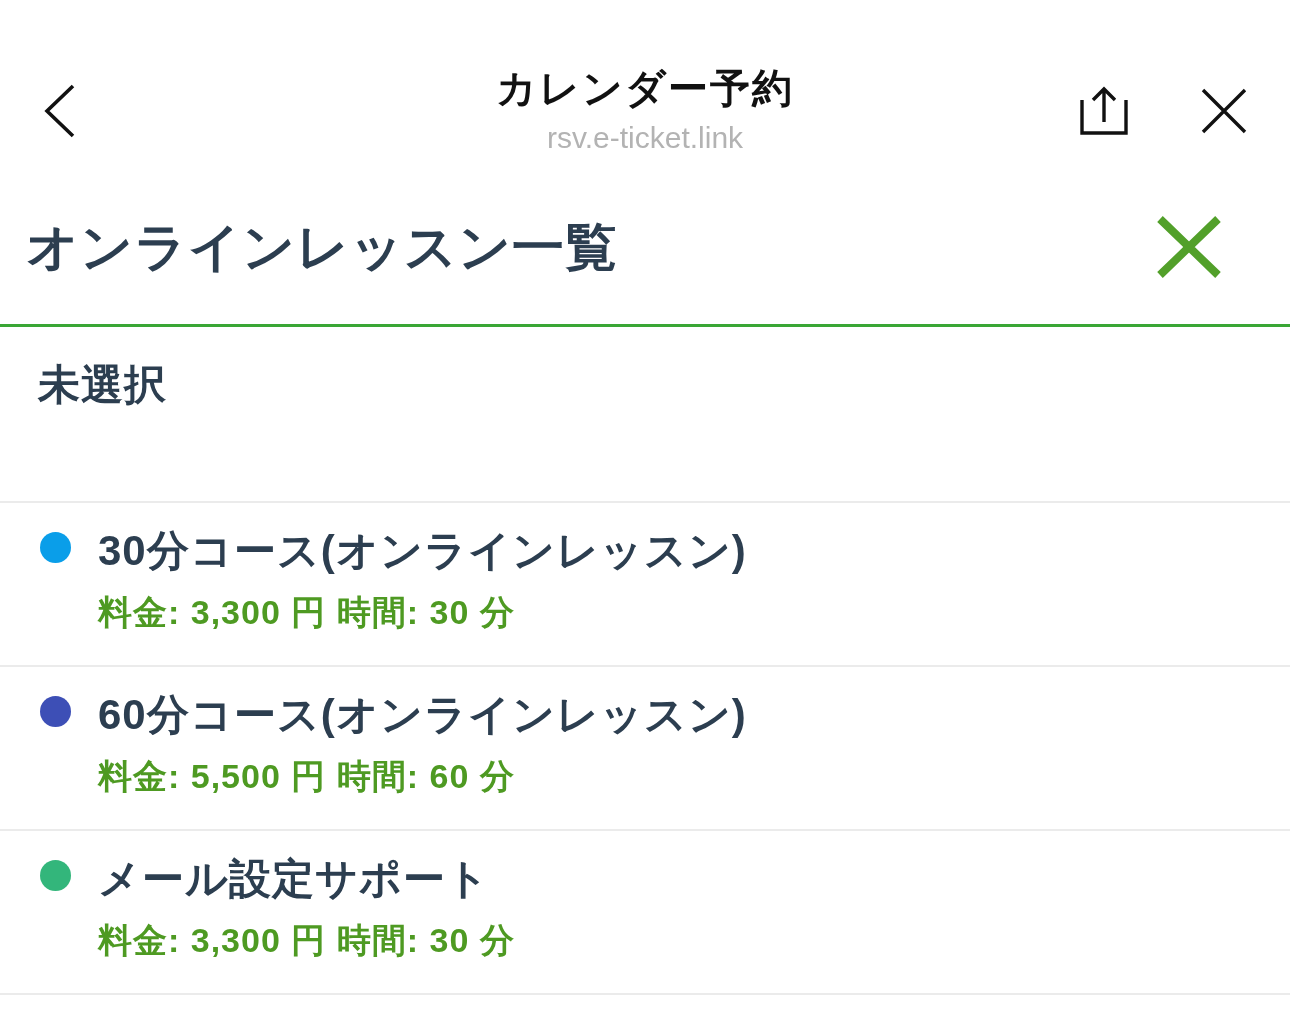  Describe the element at coordinates (306, 776) in the screenshot. I see `course-details: 料金: 5,500 円 時間: 60 分` at that location.